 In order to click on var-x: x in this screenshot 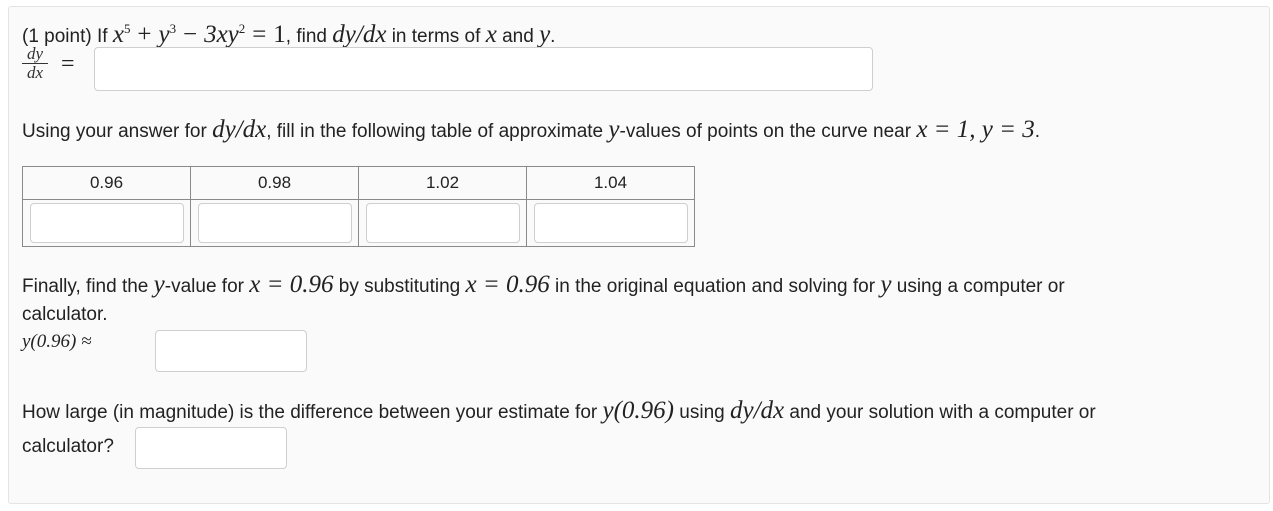, I will do `click(491, 34)`.